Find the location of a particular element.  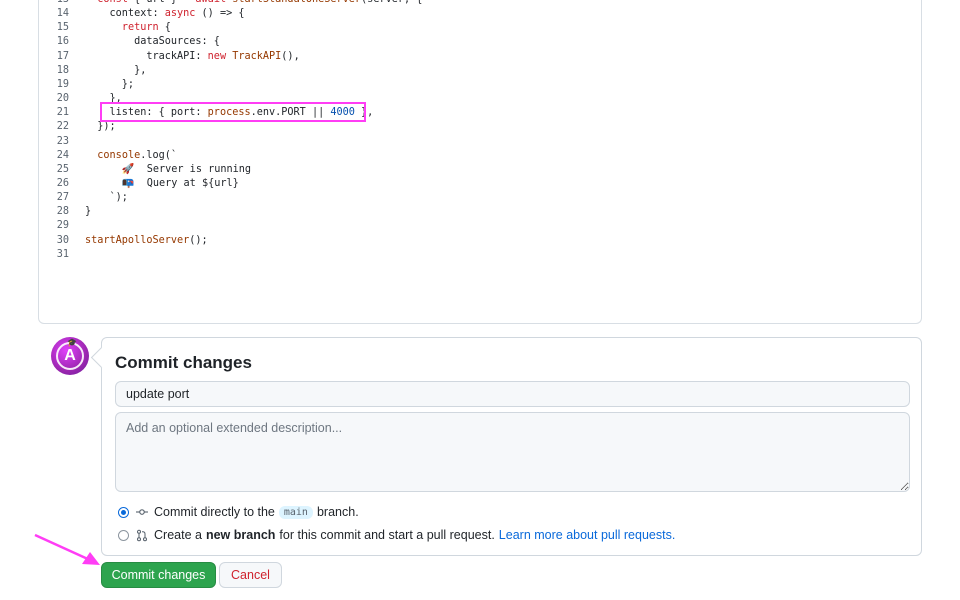

commit-direct-radio is located at coordinates (123, 512).